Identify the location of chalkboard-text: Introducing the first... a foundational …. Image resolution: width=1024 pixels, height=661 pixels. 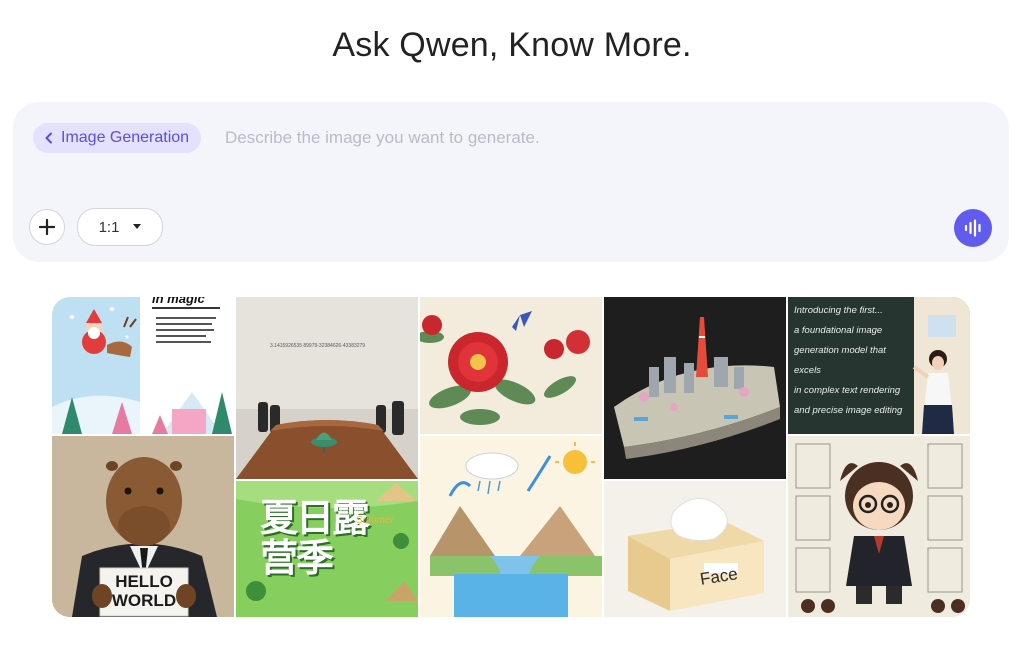
(848, 360).